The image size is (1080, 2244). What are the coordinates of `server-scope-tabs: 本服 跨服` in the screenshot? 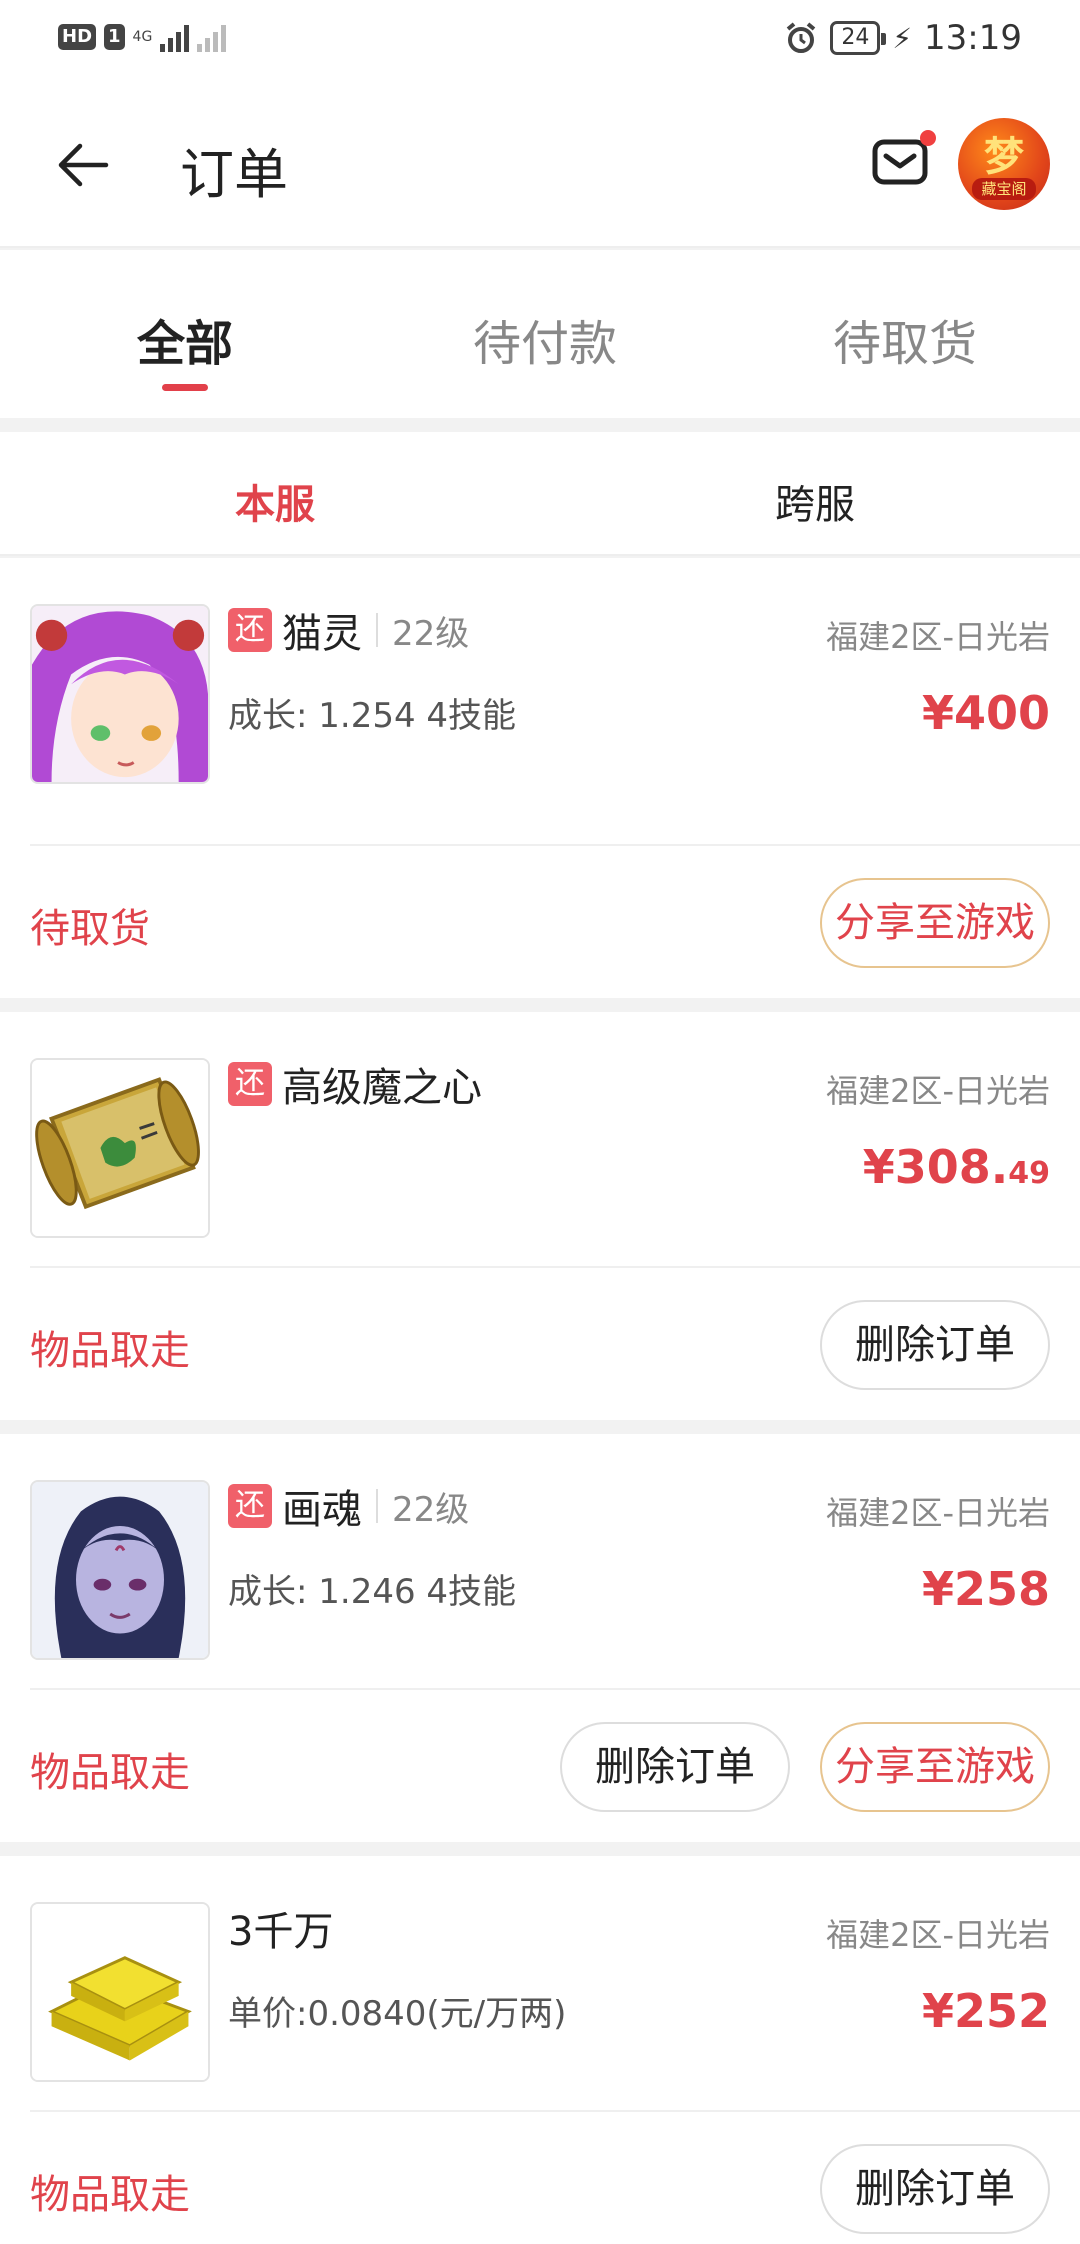 It's located at (540, 494).